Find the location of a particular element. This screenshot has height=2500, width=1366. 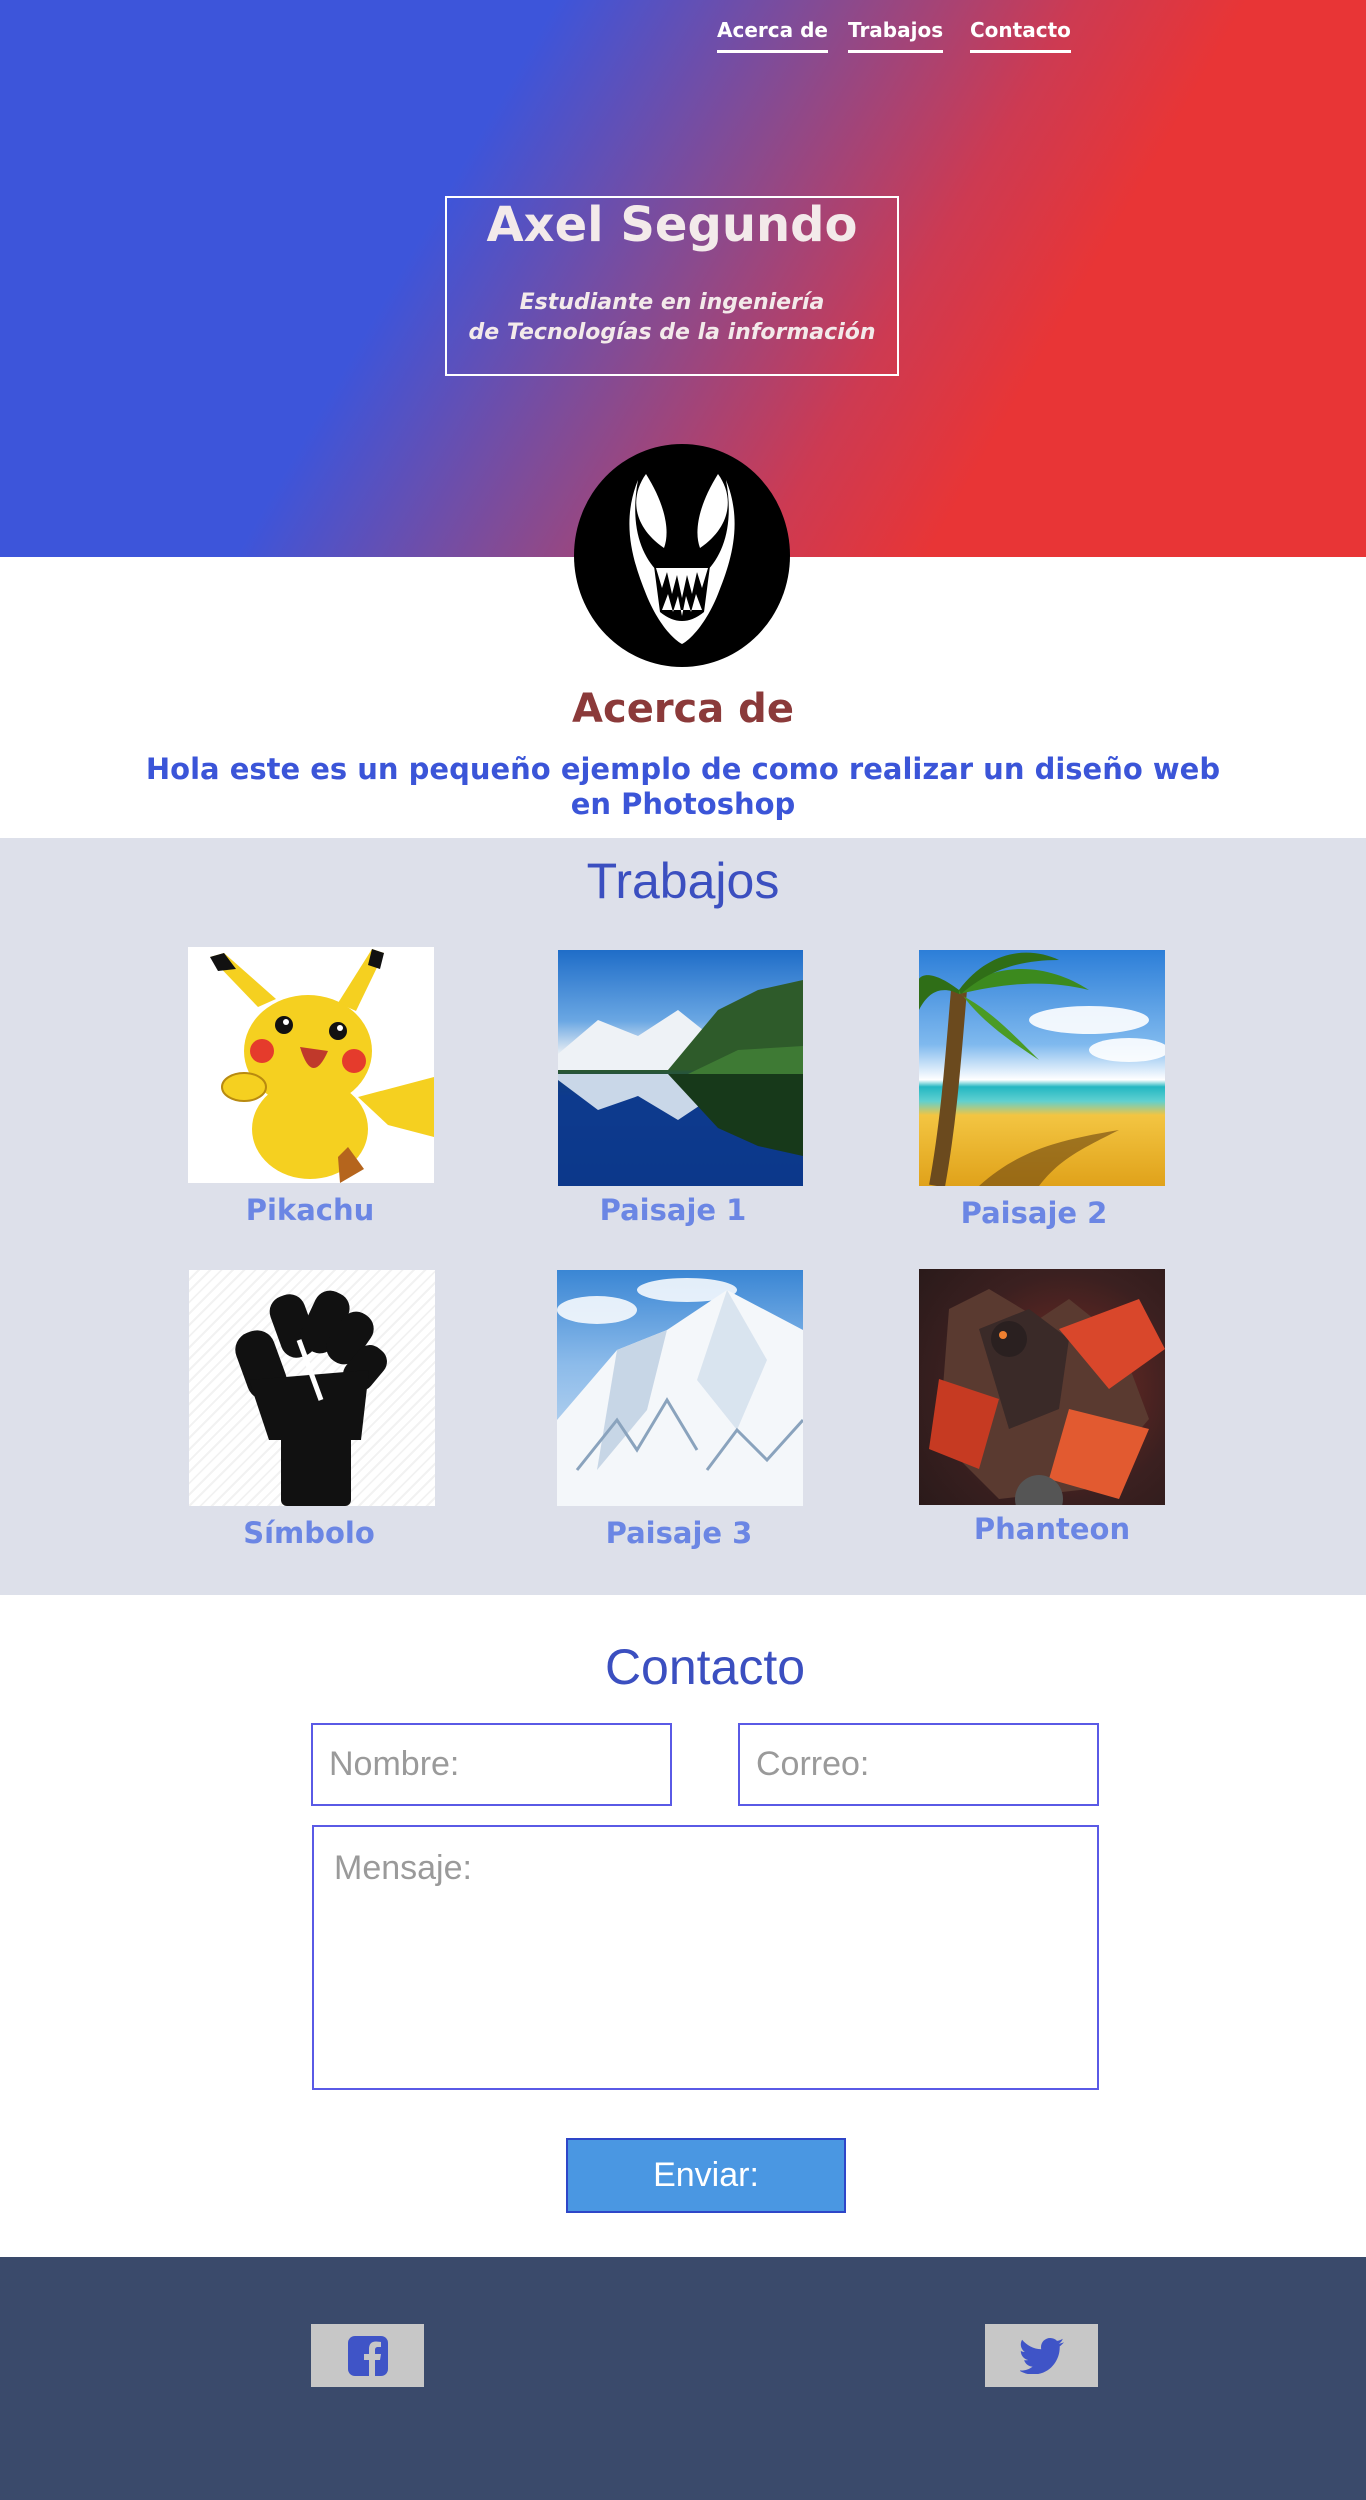

nav-link-works: Trabajos is located at coordinates (896, 35).